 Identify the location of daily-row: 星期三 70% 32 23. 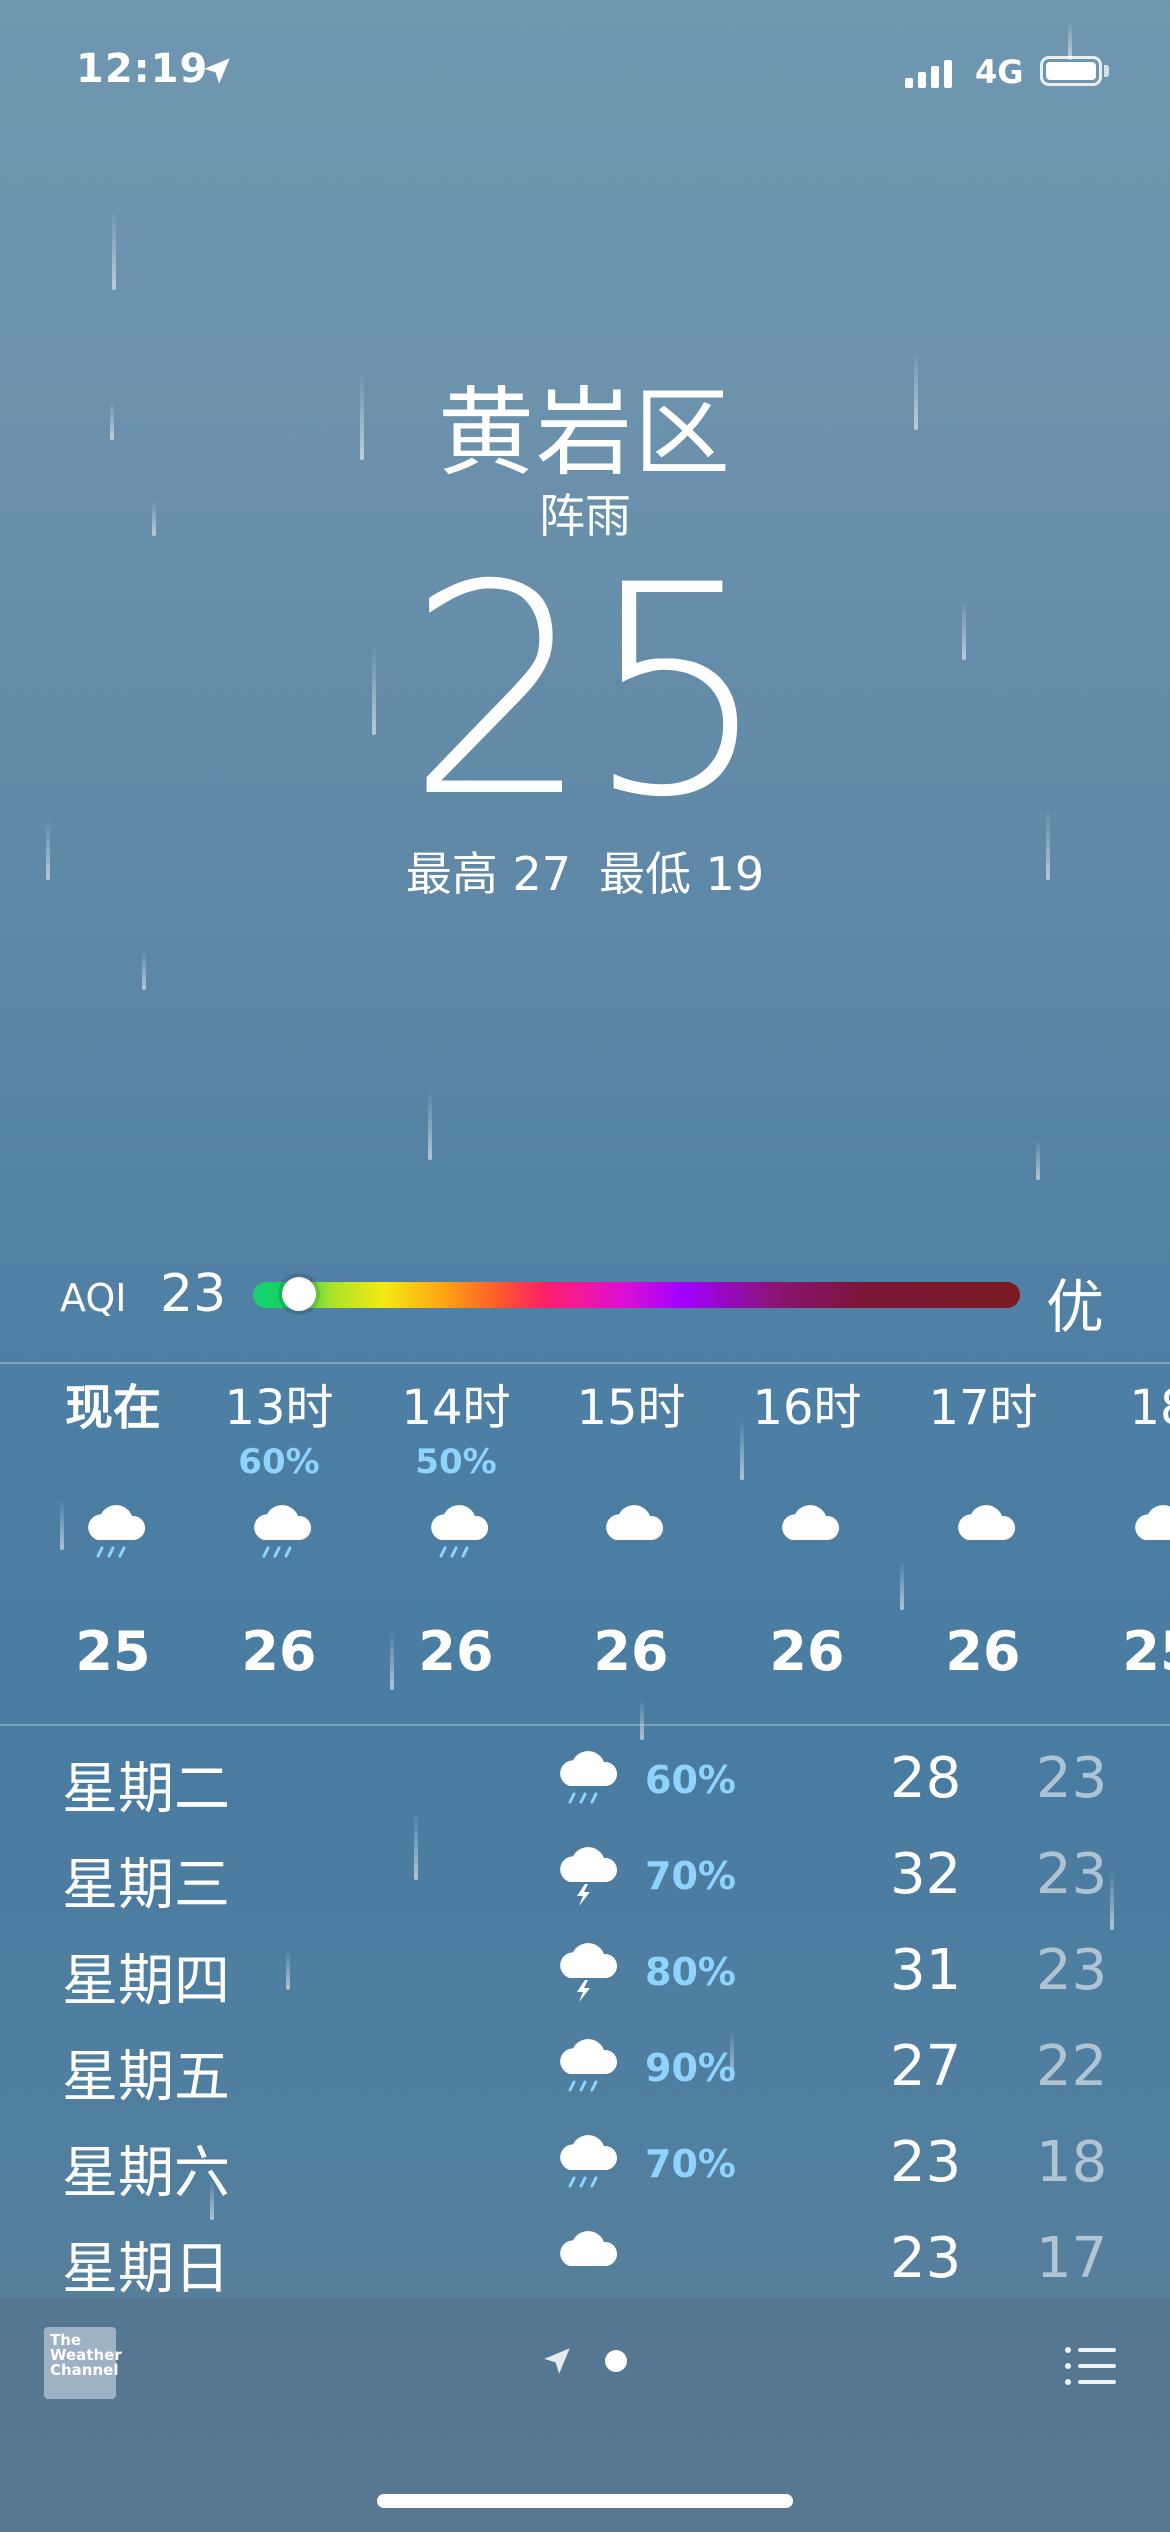
(585, 1879).